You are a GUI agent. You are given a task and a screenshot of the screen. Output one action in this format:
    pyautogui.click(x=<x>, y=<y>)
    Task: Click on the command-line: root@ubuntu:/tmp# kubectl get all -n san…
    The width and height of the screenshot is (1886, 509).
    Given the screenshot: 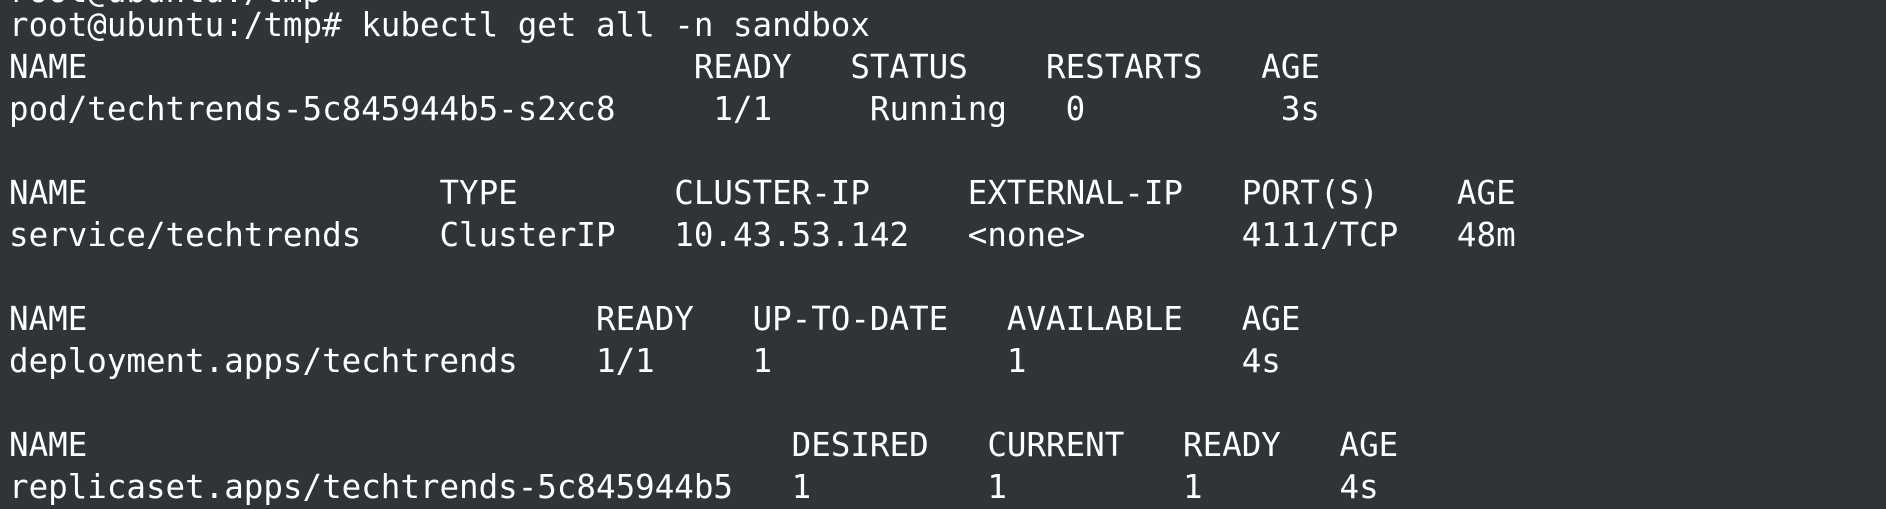 What is the action you would take?
    pyautogui.click(x=439, y=25)
    